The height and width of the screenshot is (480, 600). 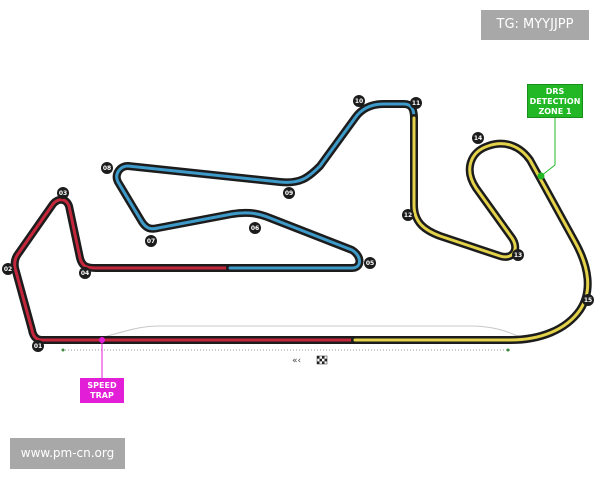 I want to click on corner-number: 15, so click(x=588, y=300).